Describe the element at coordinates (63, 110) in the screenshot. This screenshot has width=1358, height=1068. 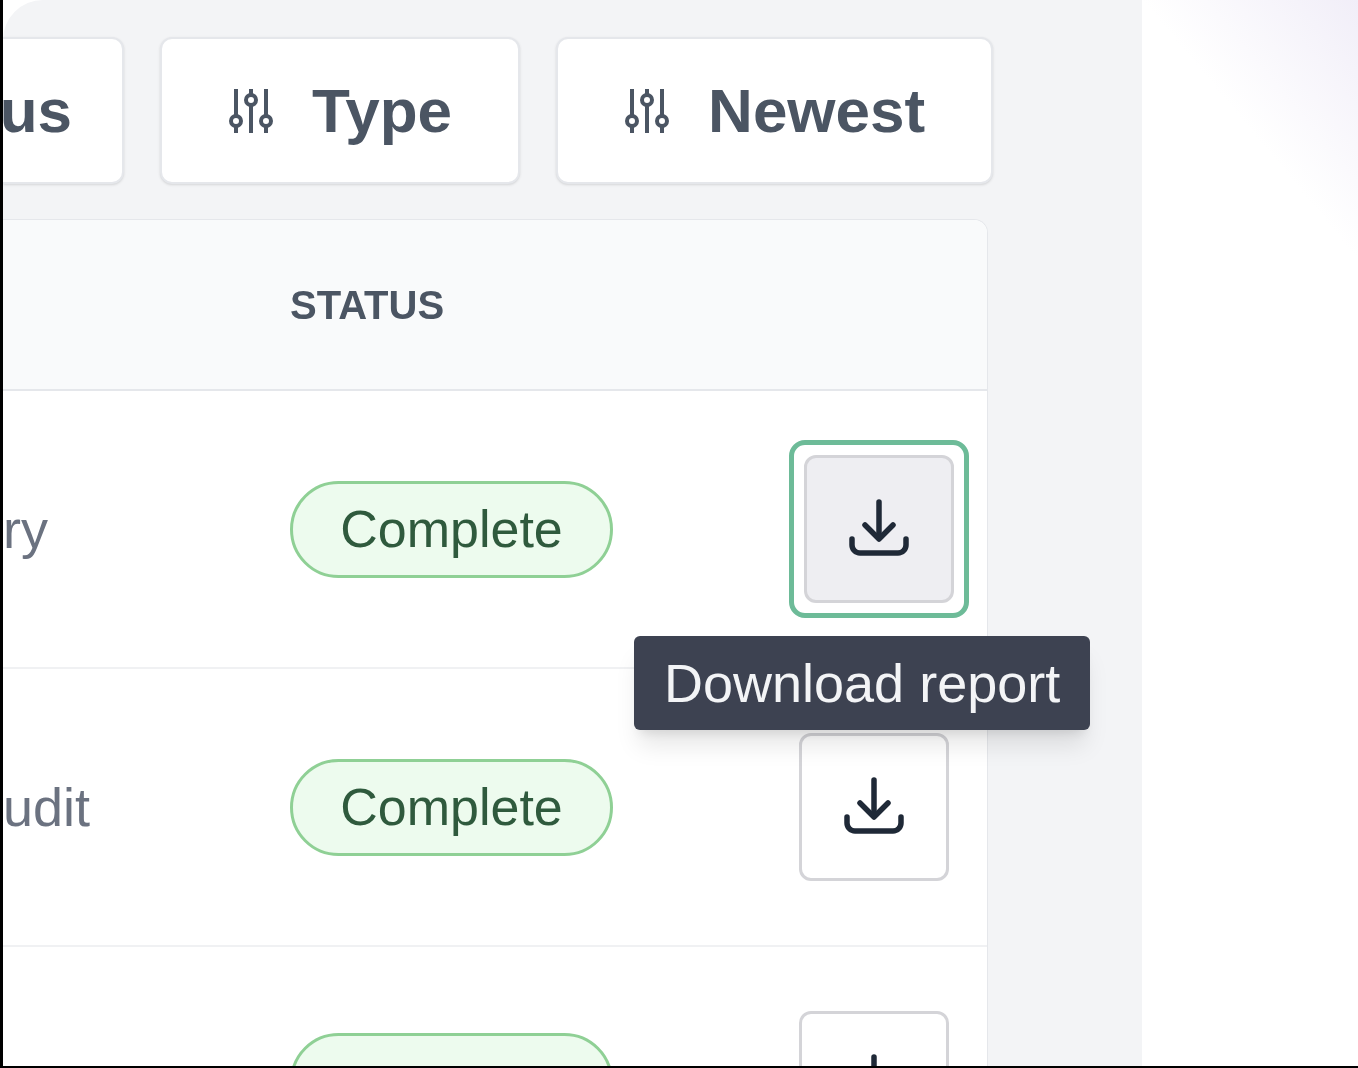
I see `filter-button: us` at that location.